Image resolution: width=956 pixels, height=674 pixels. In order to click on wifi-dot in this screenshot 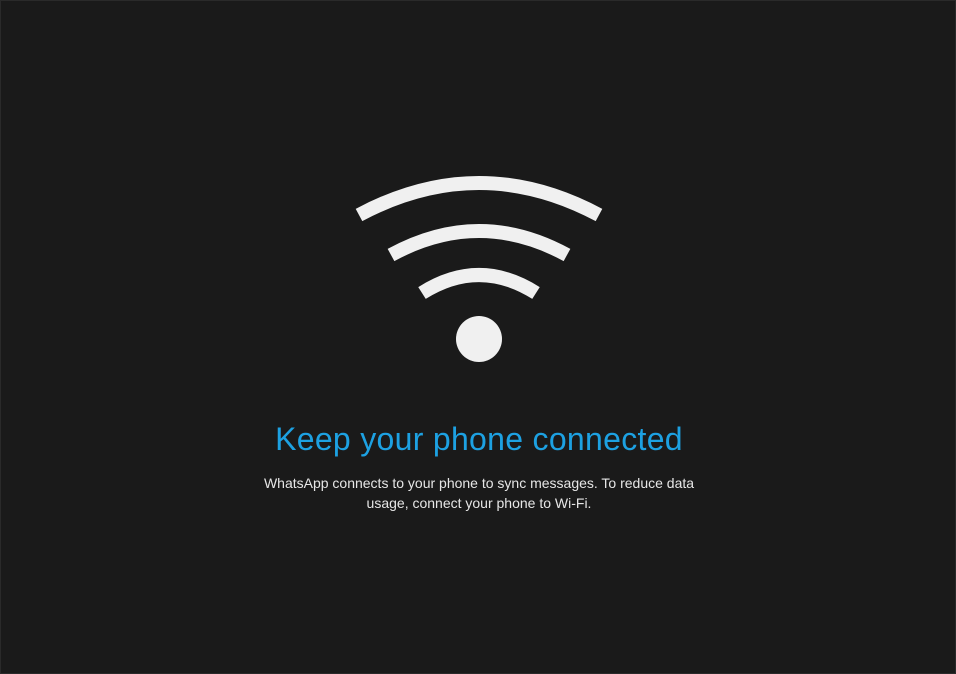, I will do `click(479, 339)`.